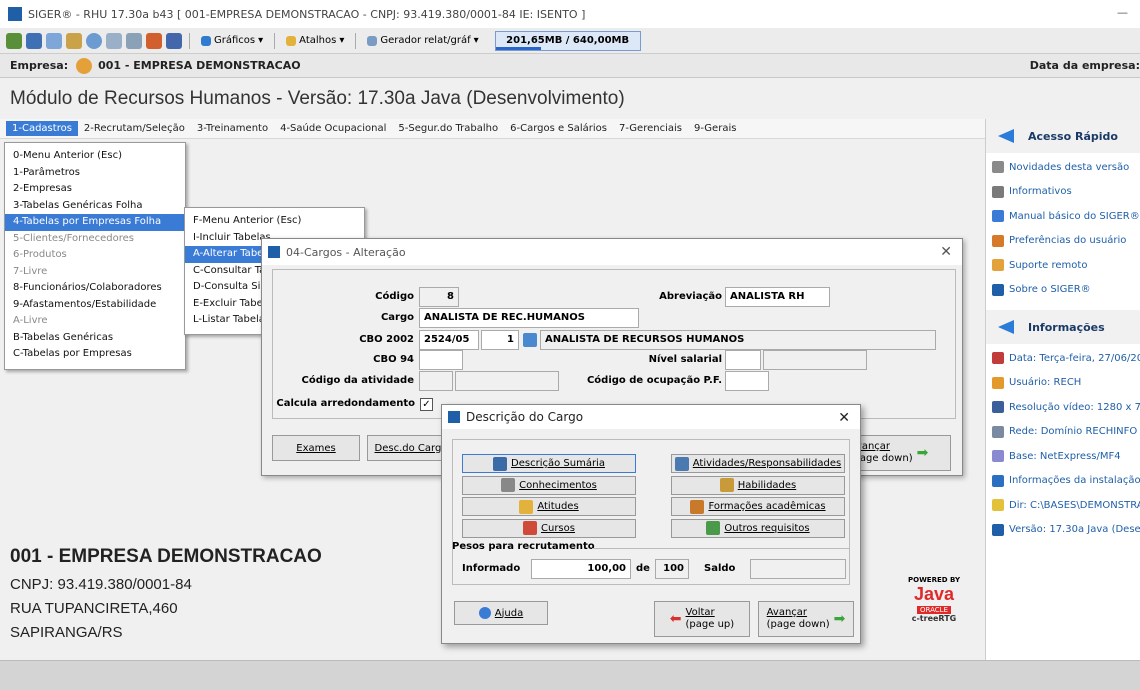  Describe the element at coordinates (1063, 432) in the screenshot. I see `informacoes-item: Rede: Domínio RECHINFO (` at that location.